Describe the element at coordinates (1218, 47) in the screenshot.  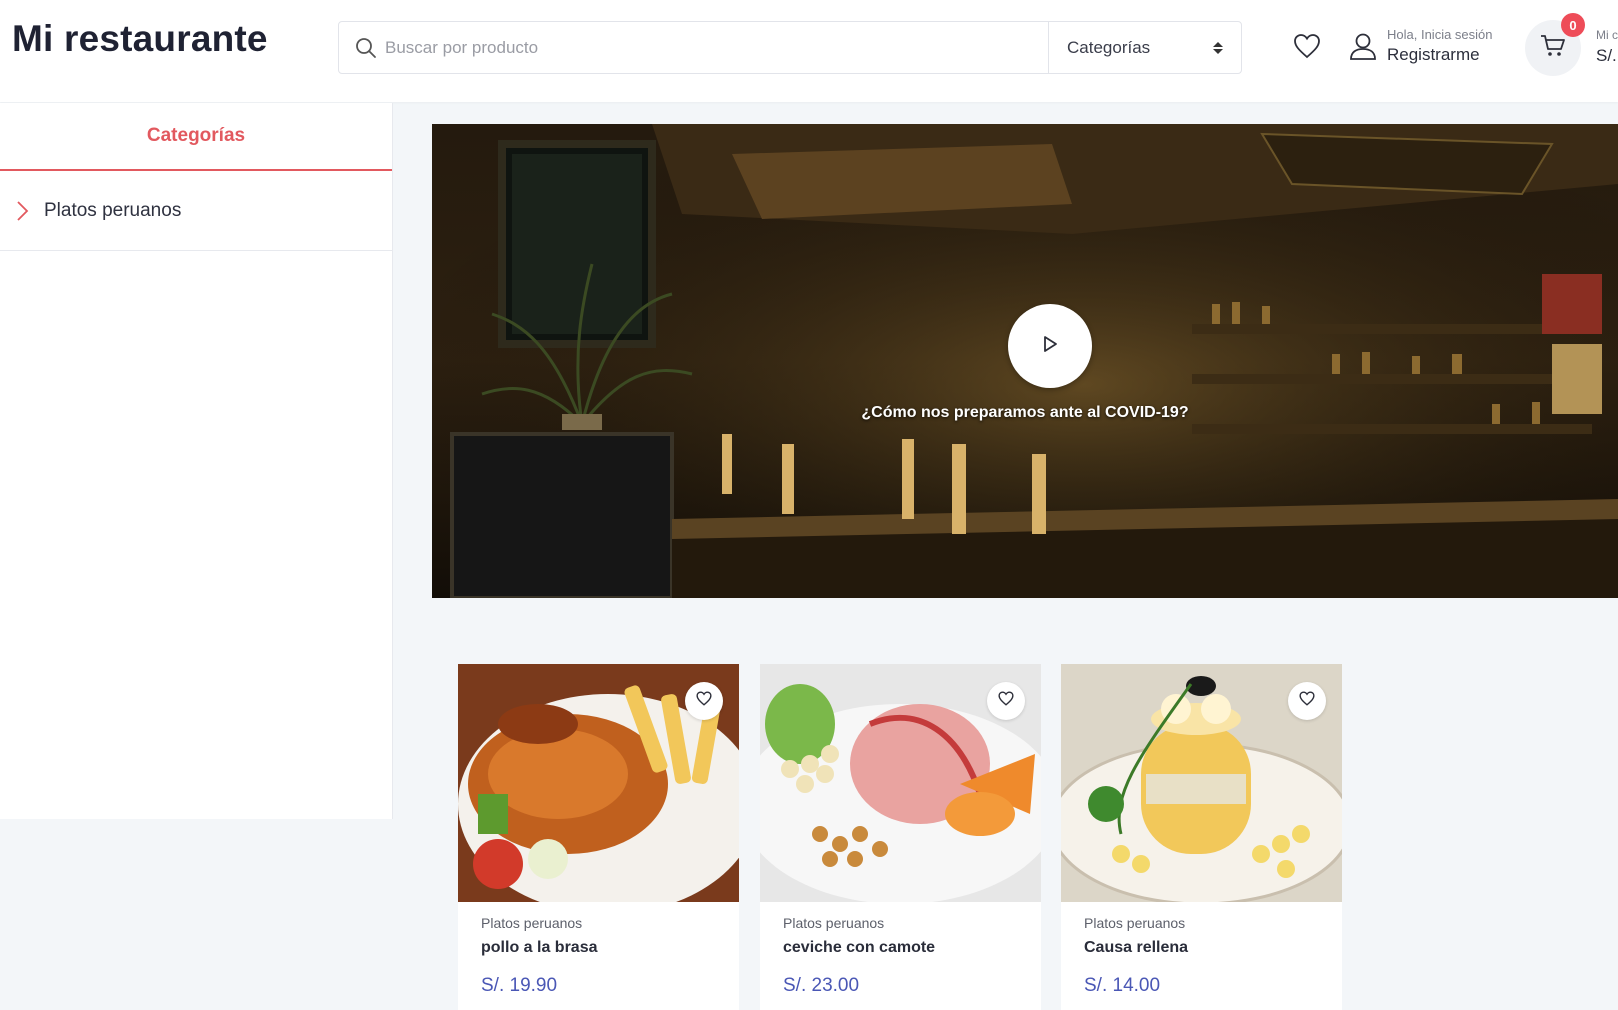
I see `sort-icon` at that location.